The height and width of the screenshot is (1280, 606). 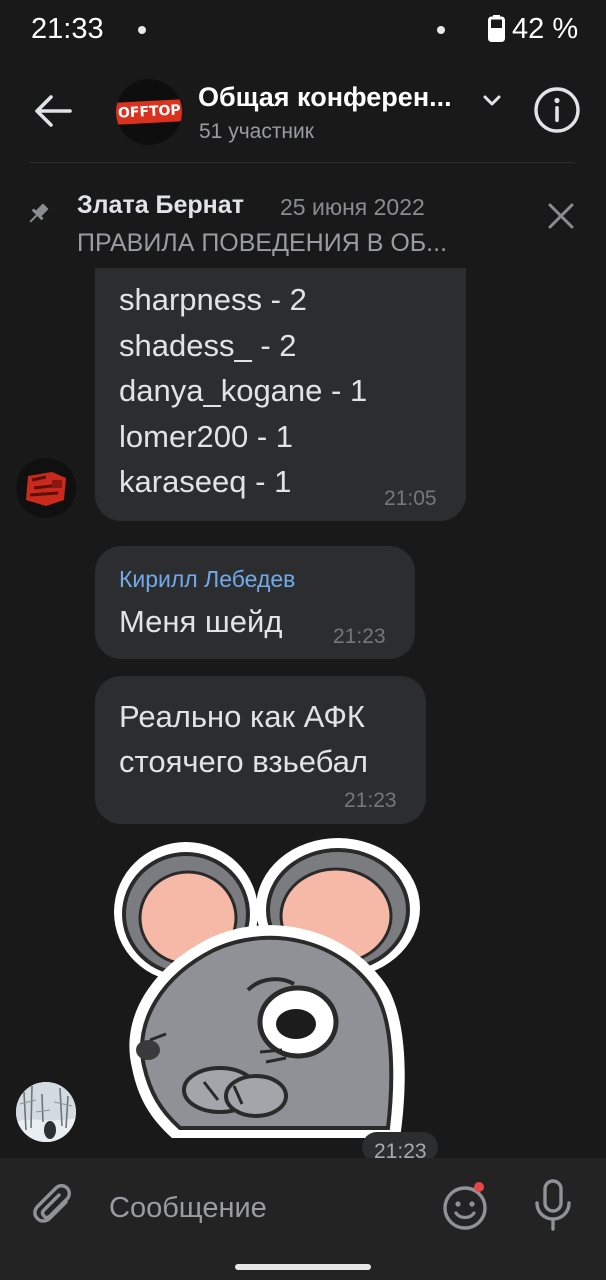 What do you see at coordinates (255, 602) in the screenshot?
I see `message-bubble: Кирилл Лебедев Меня шейд 21:23` at bounding box center [255, 602].